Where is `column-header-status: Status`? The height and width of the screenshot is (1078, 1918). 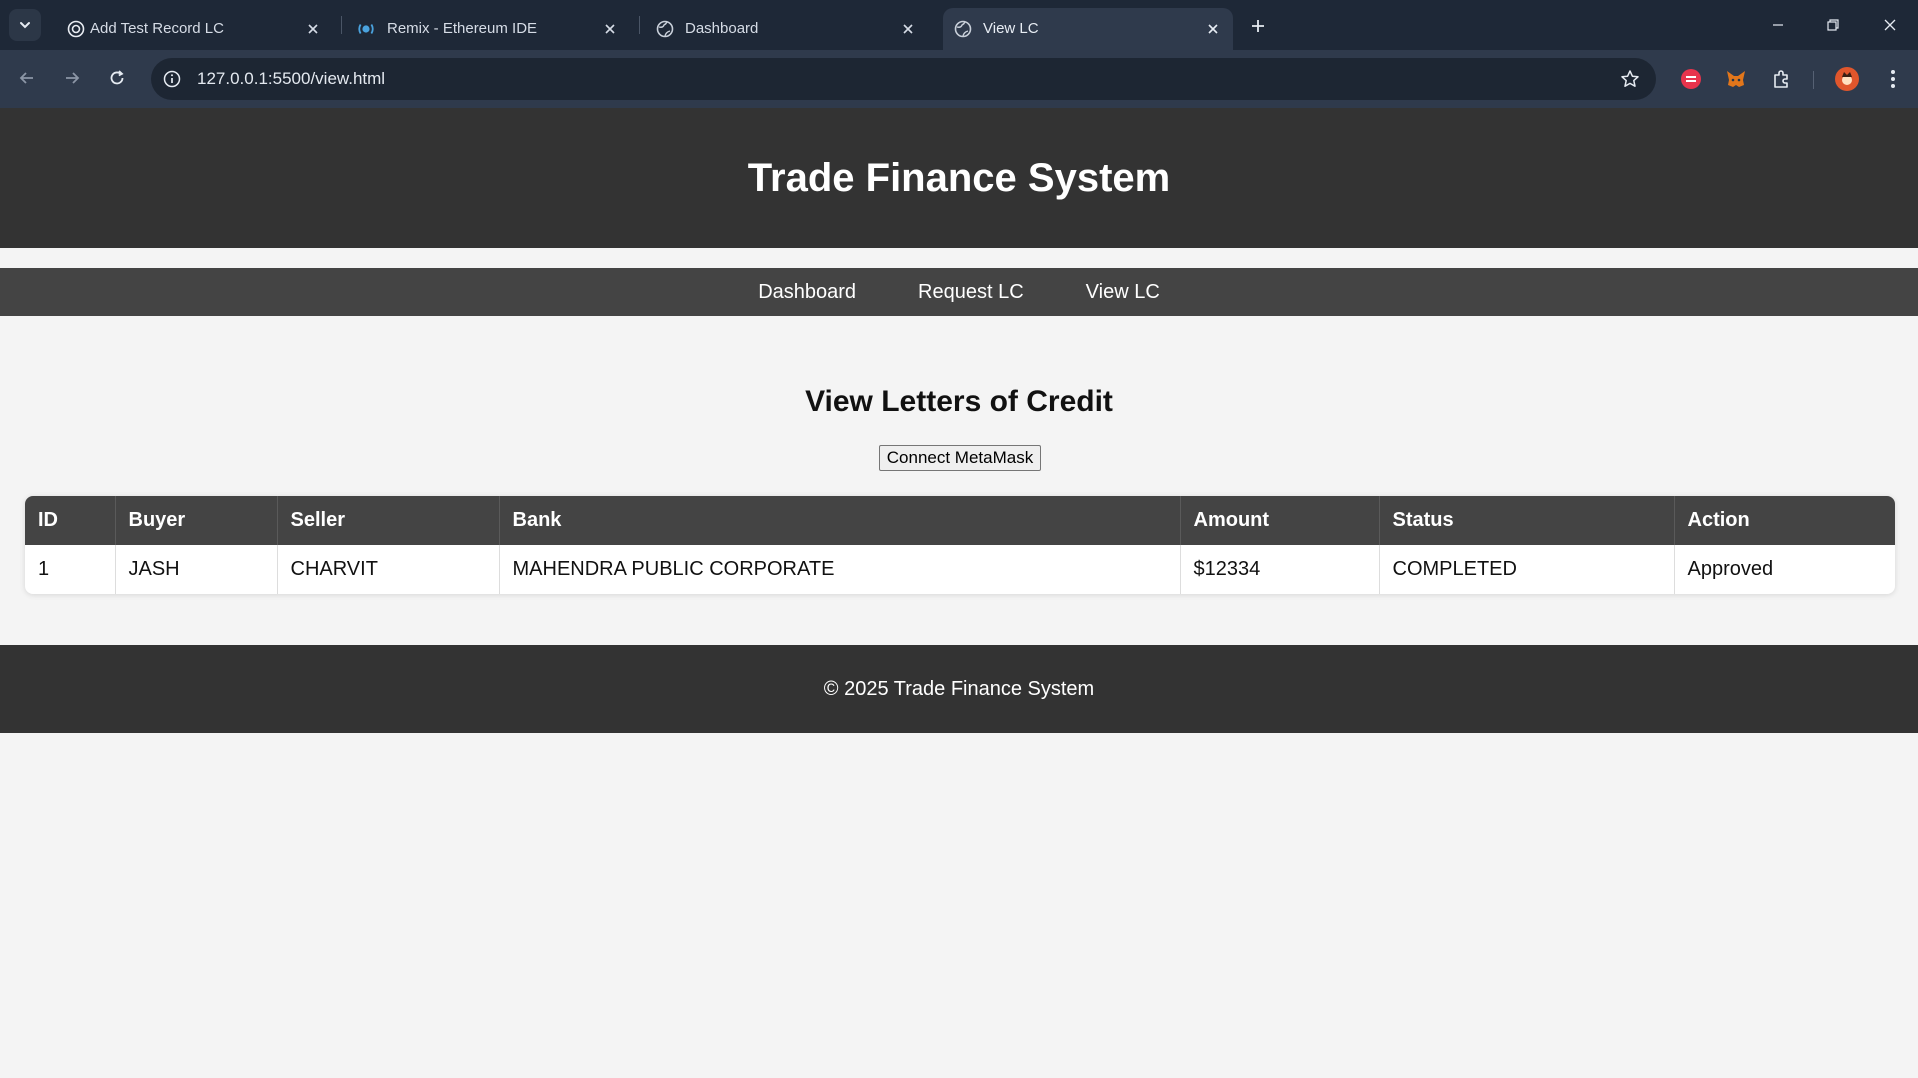
column-header-status: Status is located at coordinates (1527, 520).